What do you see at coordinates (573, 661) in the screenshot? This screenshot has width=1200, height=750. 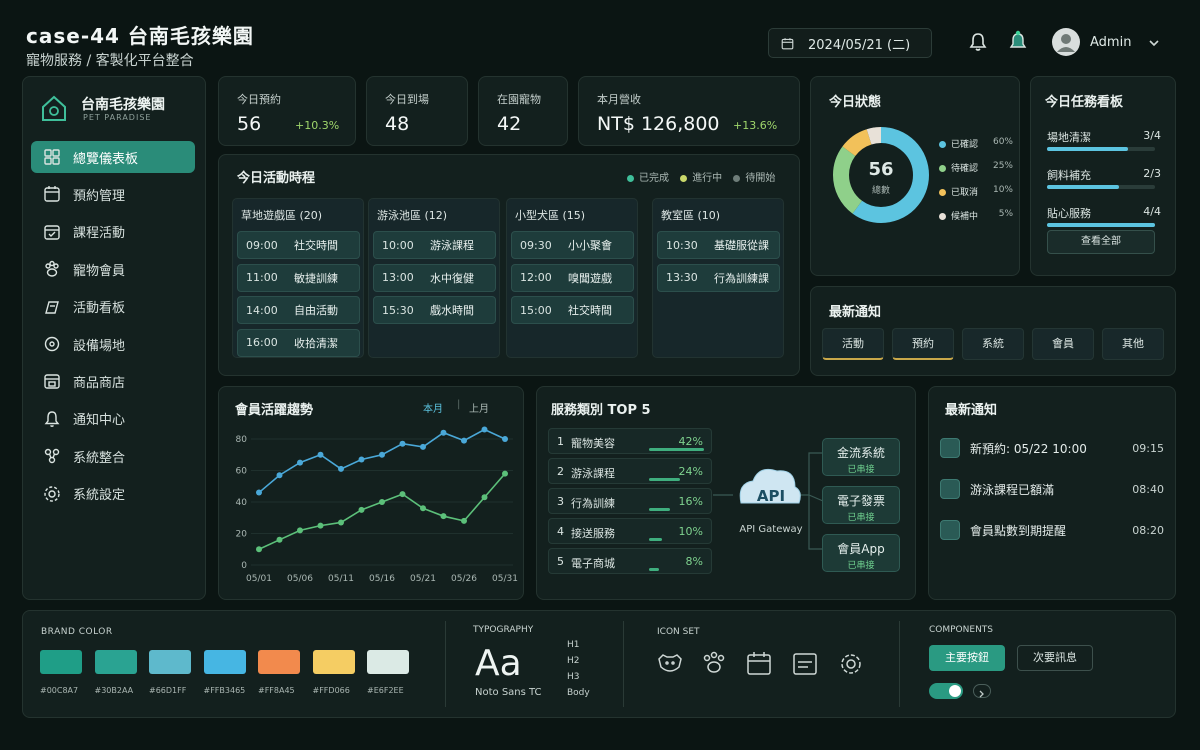 I see `typo-h2: H2` at bounding box center [573, 661].